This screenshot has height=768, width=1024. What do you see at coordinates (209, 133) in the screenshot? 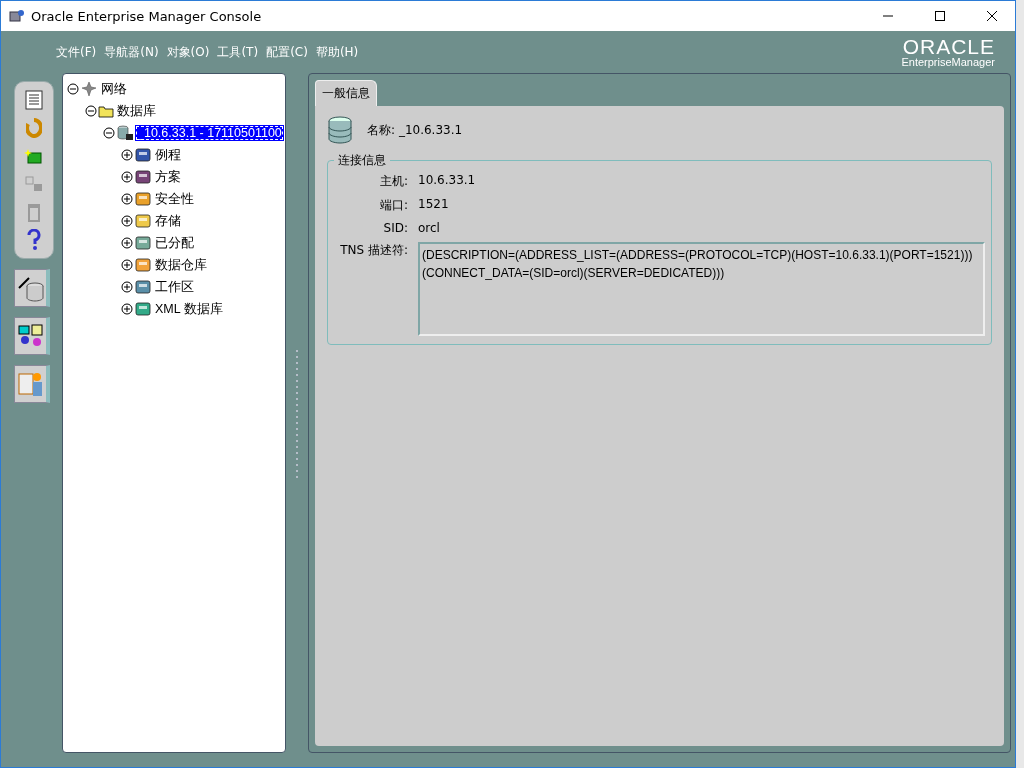
I see `tree-item: _10.6.33.1 - 17110501100` at bounding box center [209, 133].